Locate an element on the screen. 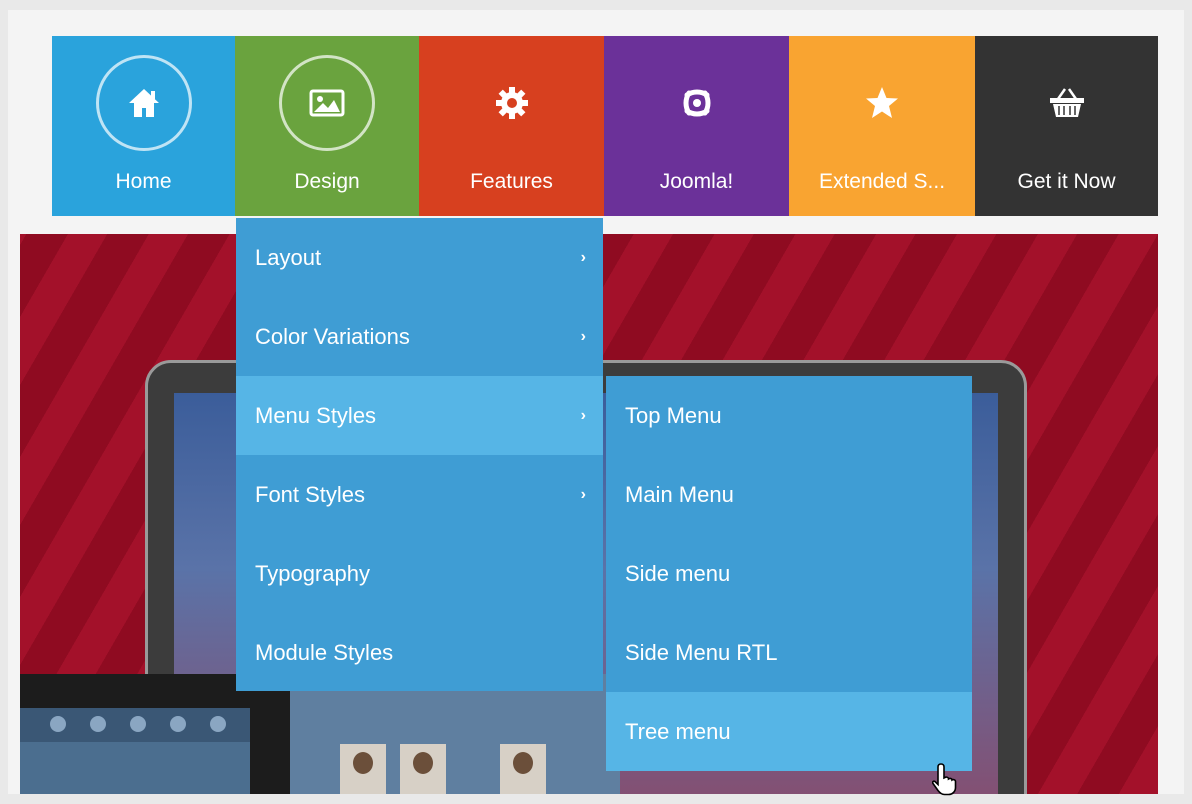 The height and width of the screenshot is (804, 1192). menu-item-font-styles: Font Styles › is located at coordinates (419, 494).